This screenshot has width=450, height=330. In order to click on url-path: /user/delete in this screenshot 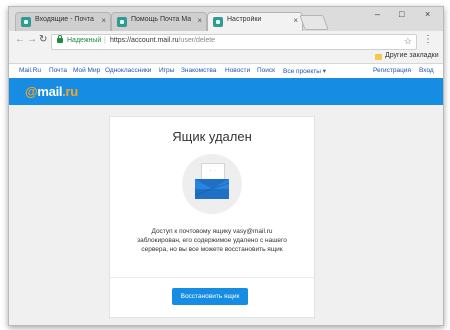, I will do `click(197, 40)`.